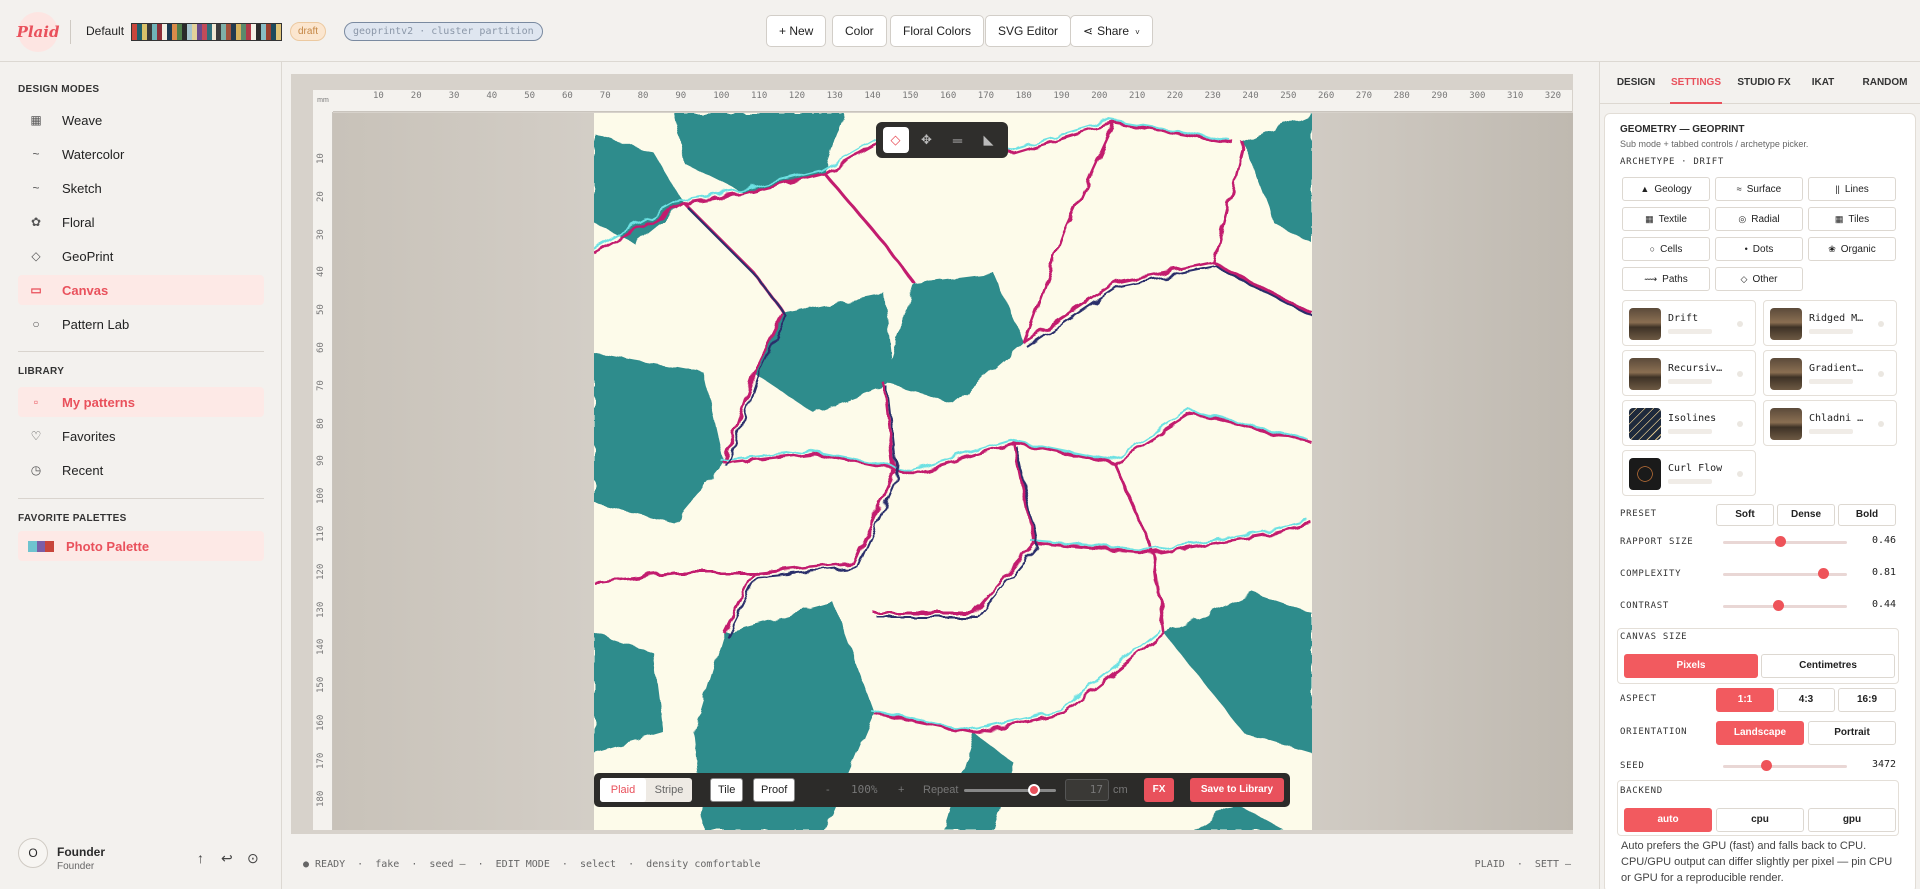  What do you see at coordinates (1651, 574) in the screenshot?
I see `complexity-label: COMPLEXITY` at bounding box center [1651, 574].